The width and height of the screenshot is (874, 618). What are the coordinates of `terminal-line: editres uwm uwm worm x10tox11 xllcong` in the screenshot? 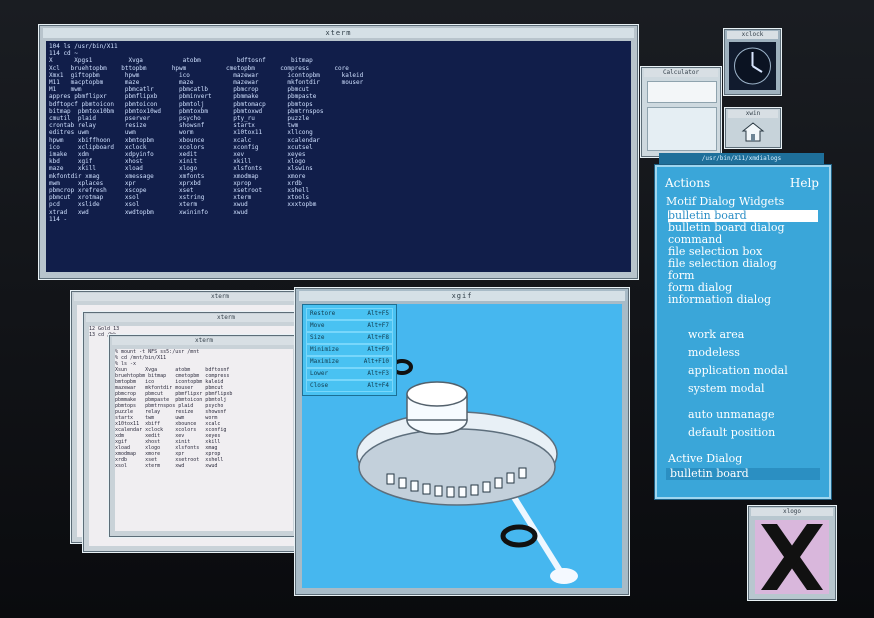 It's located at (181, 133).